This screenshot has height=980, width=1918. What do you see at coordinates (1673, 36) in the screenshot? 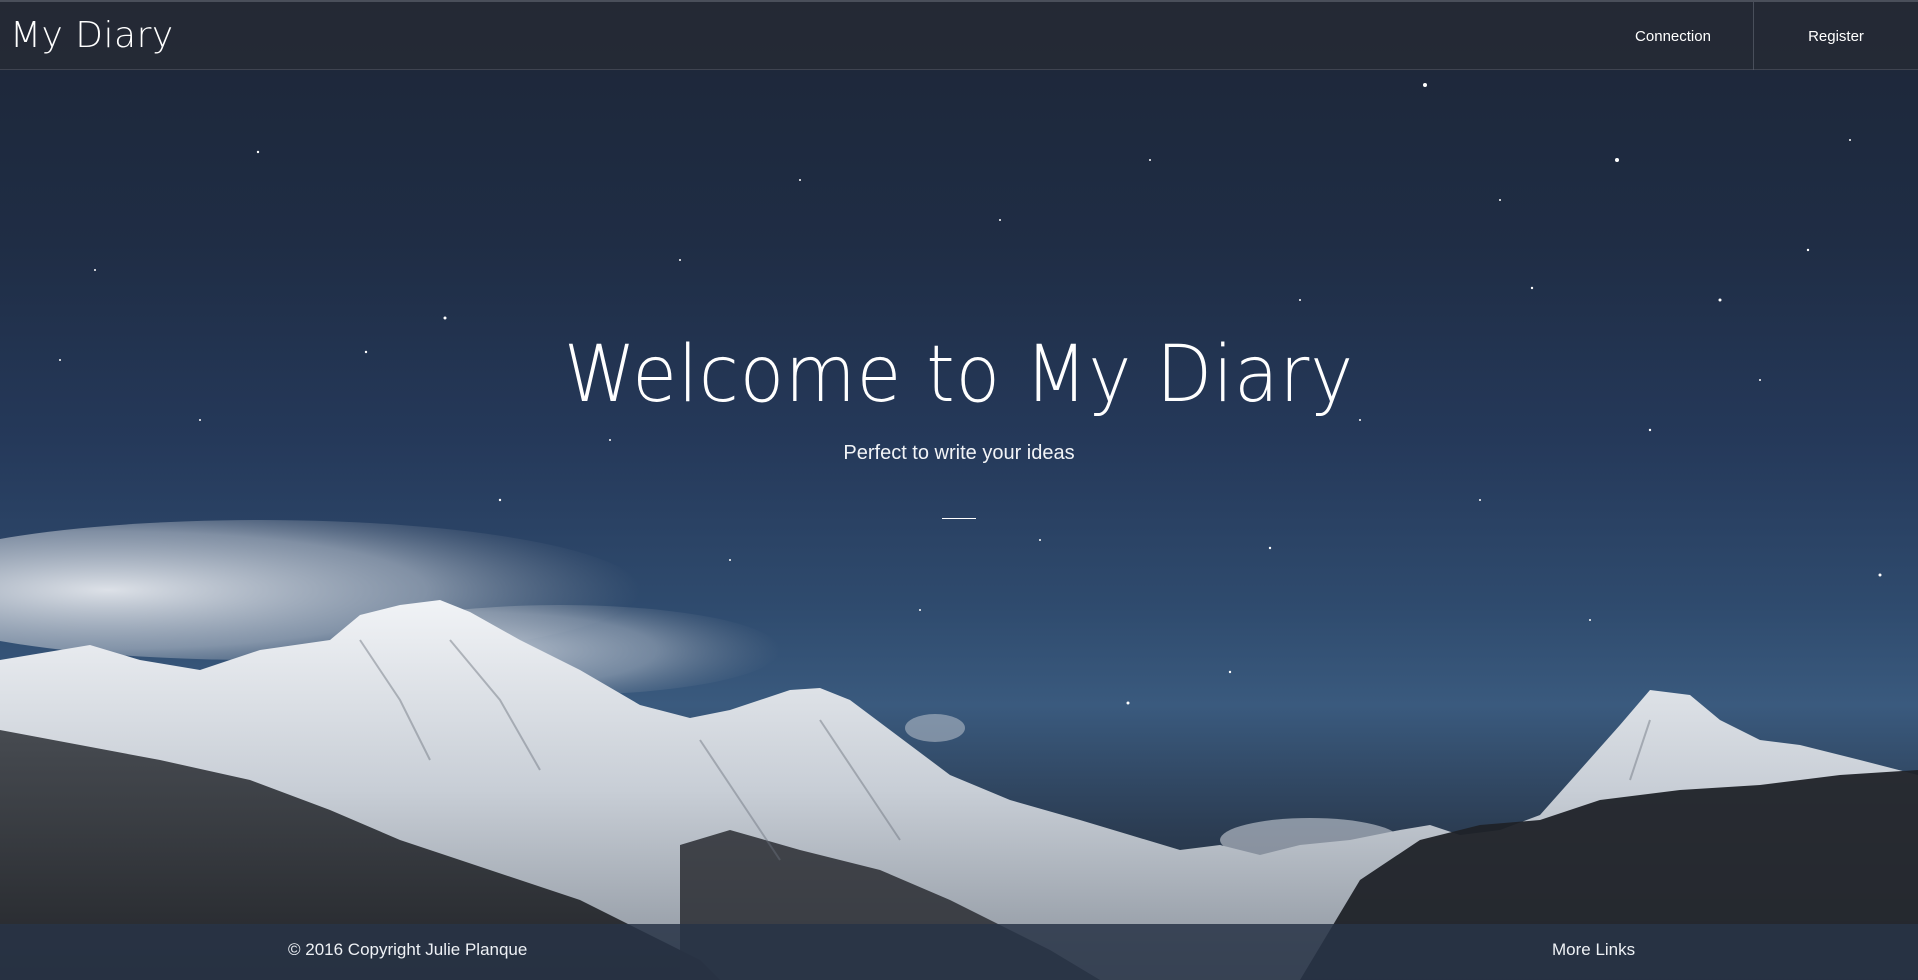
I see `nav-connection-link: Connection` at bounding box center [1673, 36].